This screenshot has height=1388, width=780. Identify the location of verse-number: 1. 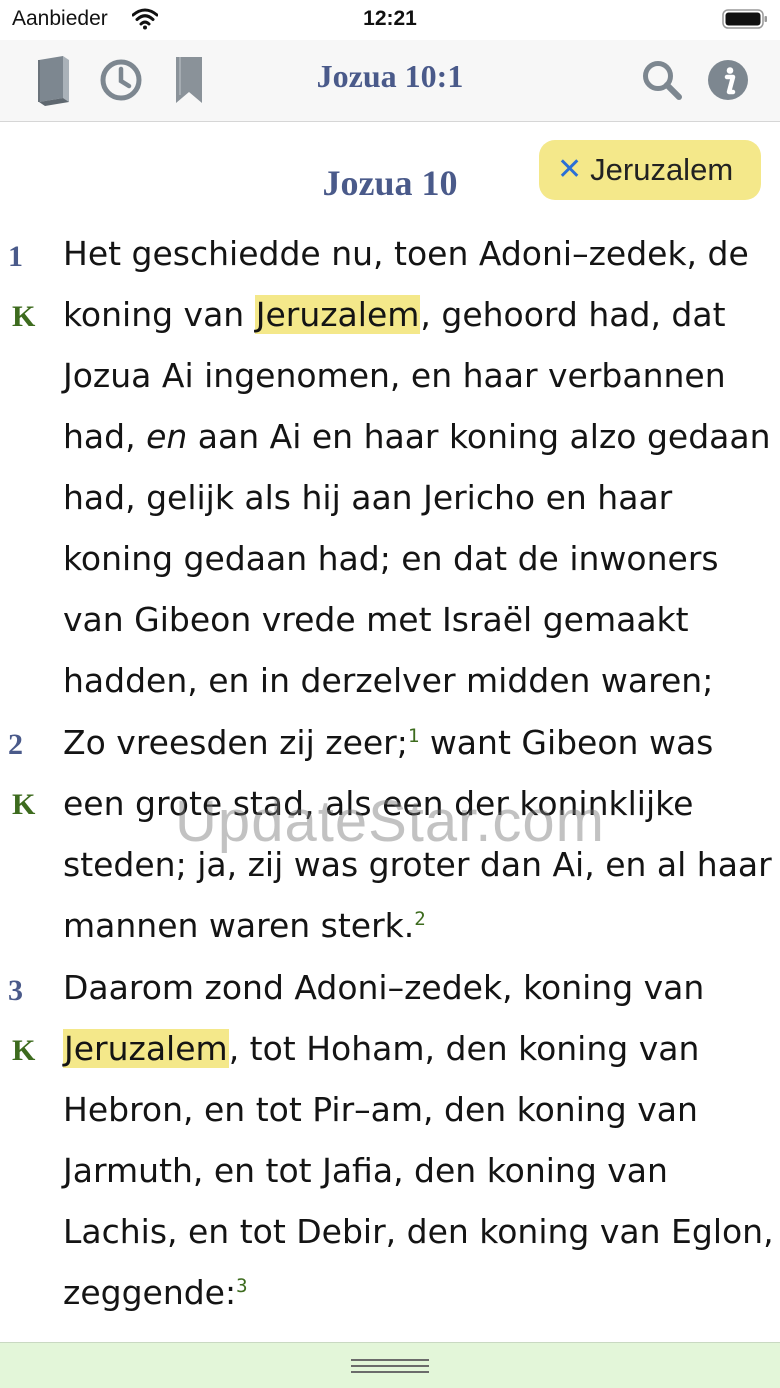
(15, 256).